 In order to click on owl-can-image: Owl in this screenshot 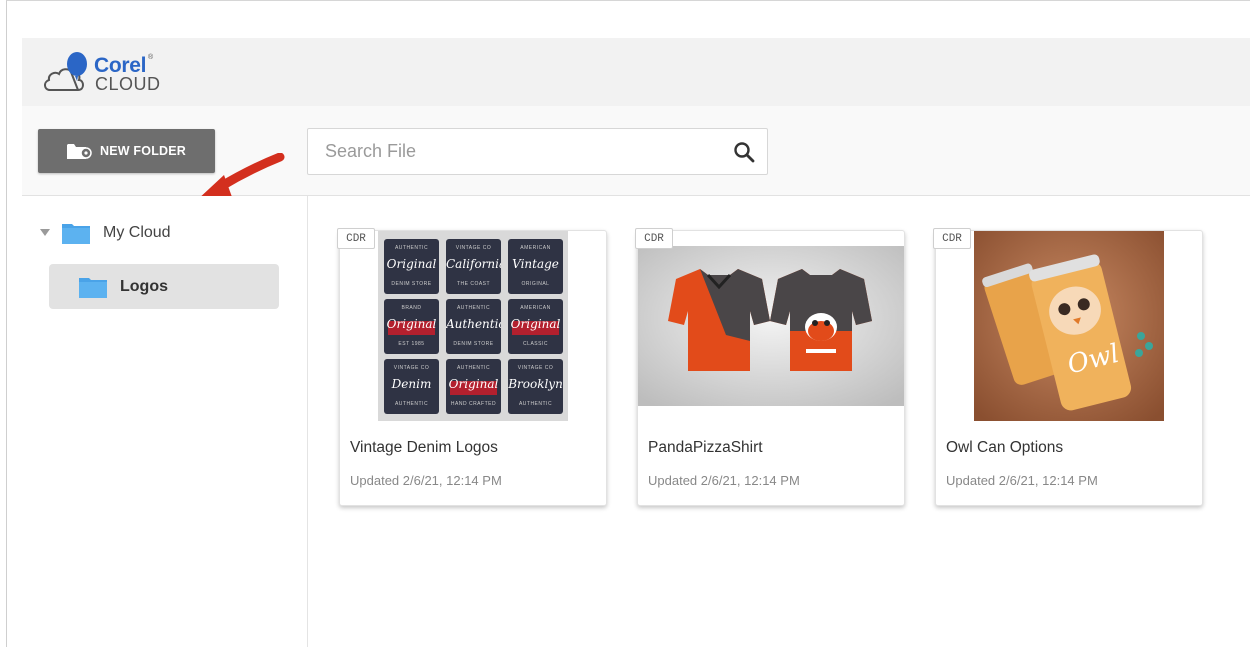, I will do `click(1069, 326)`.